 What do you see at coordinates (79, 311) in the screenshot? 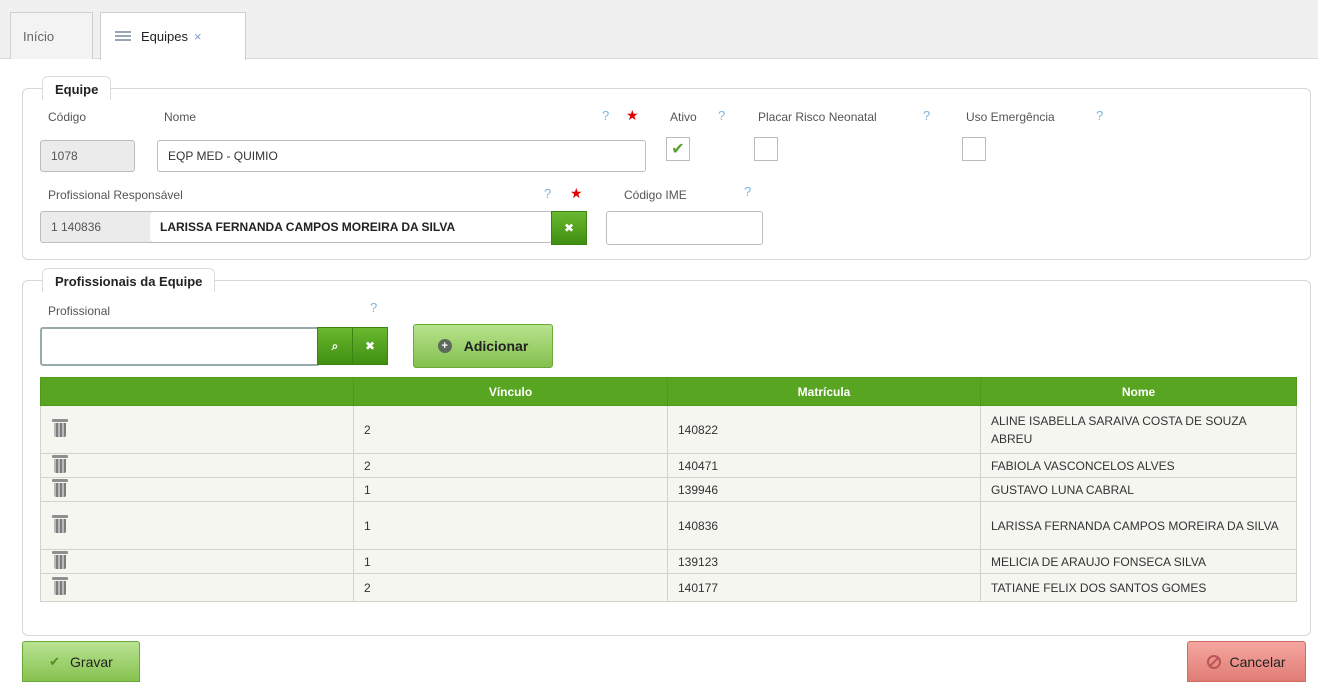
I see `profissional-label: Profissional` at bounding box center [79, 311].